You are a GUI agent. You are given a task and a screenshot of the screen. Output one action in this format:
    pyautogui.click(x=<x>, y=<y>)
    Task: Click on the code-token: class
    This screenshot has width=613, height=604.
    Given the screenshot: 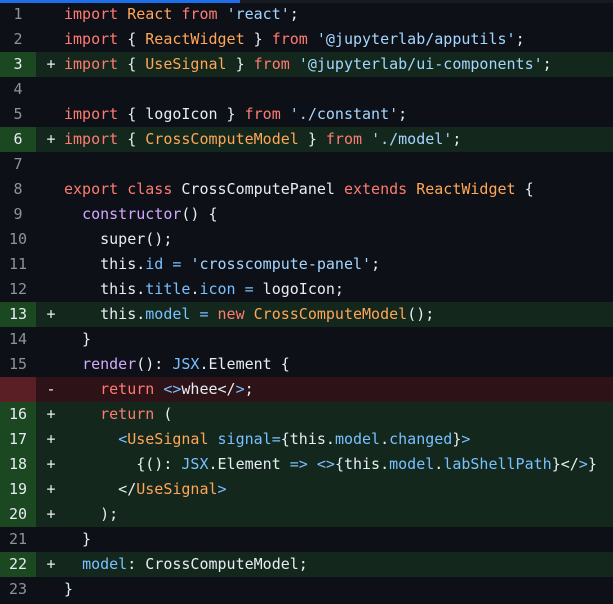 What is the action you would take?
    pyautogui.click(x=150, y=189)
    